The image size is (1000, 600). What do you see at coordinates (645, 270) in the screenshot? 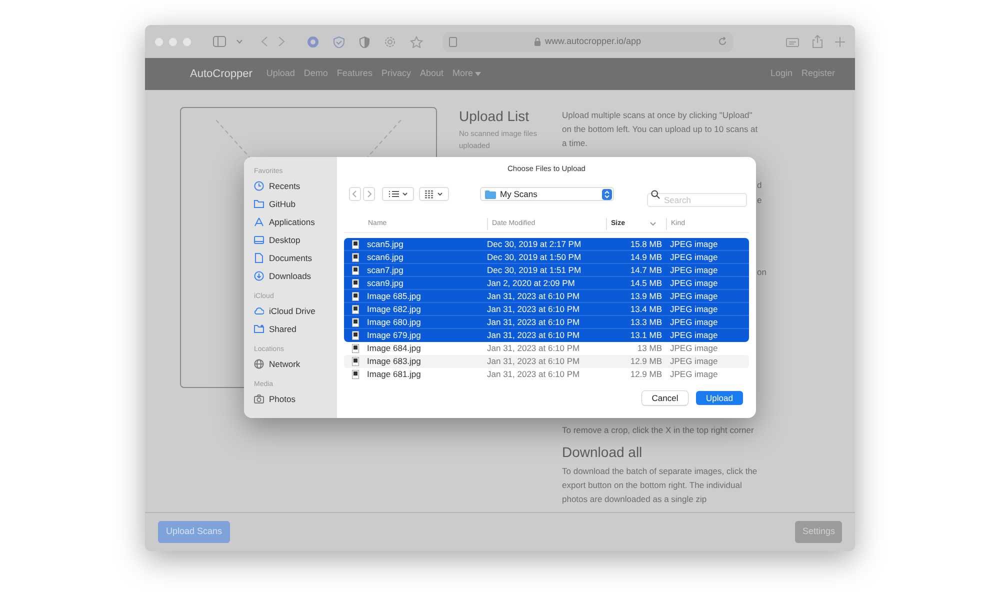
I see `file-size: 14.7 MB` at bounding box center [645, 270].